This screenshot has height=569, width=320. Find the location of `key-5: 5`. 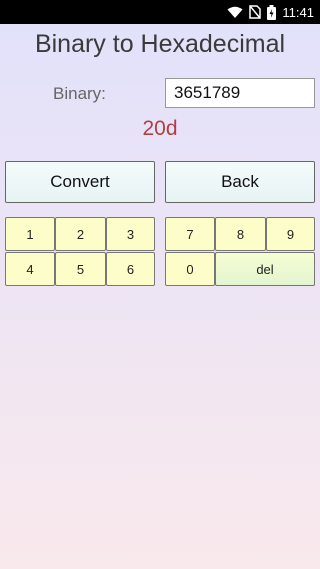

key-5: 5 is located at coordinates (80, 269).